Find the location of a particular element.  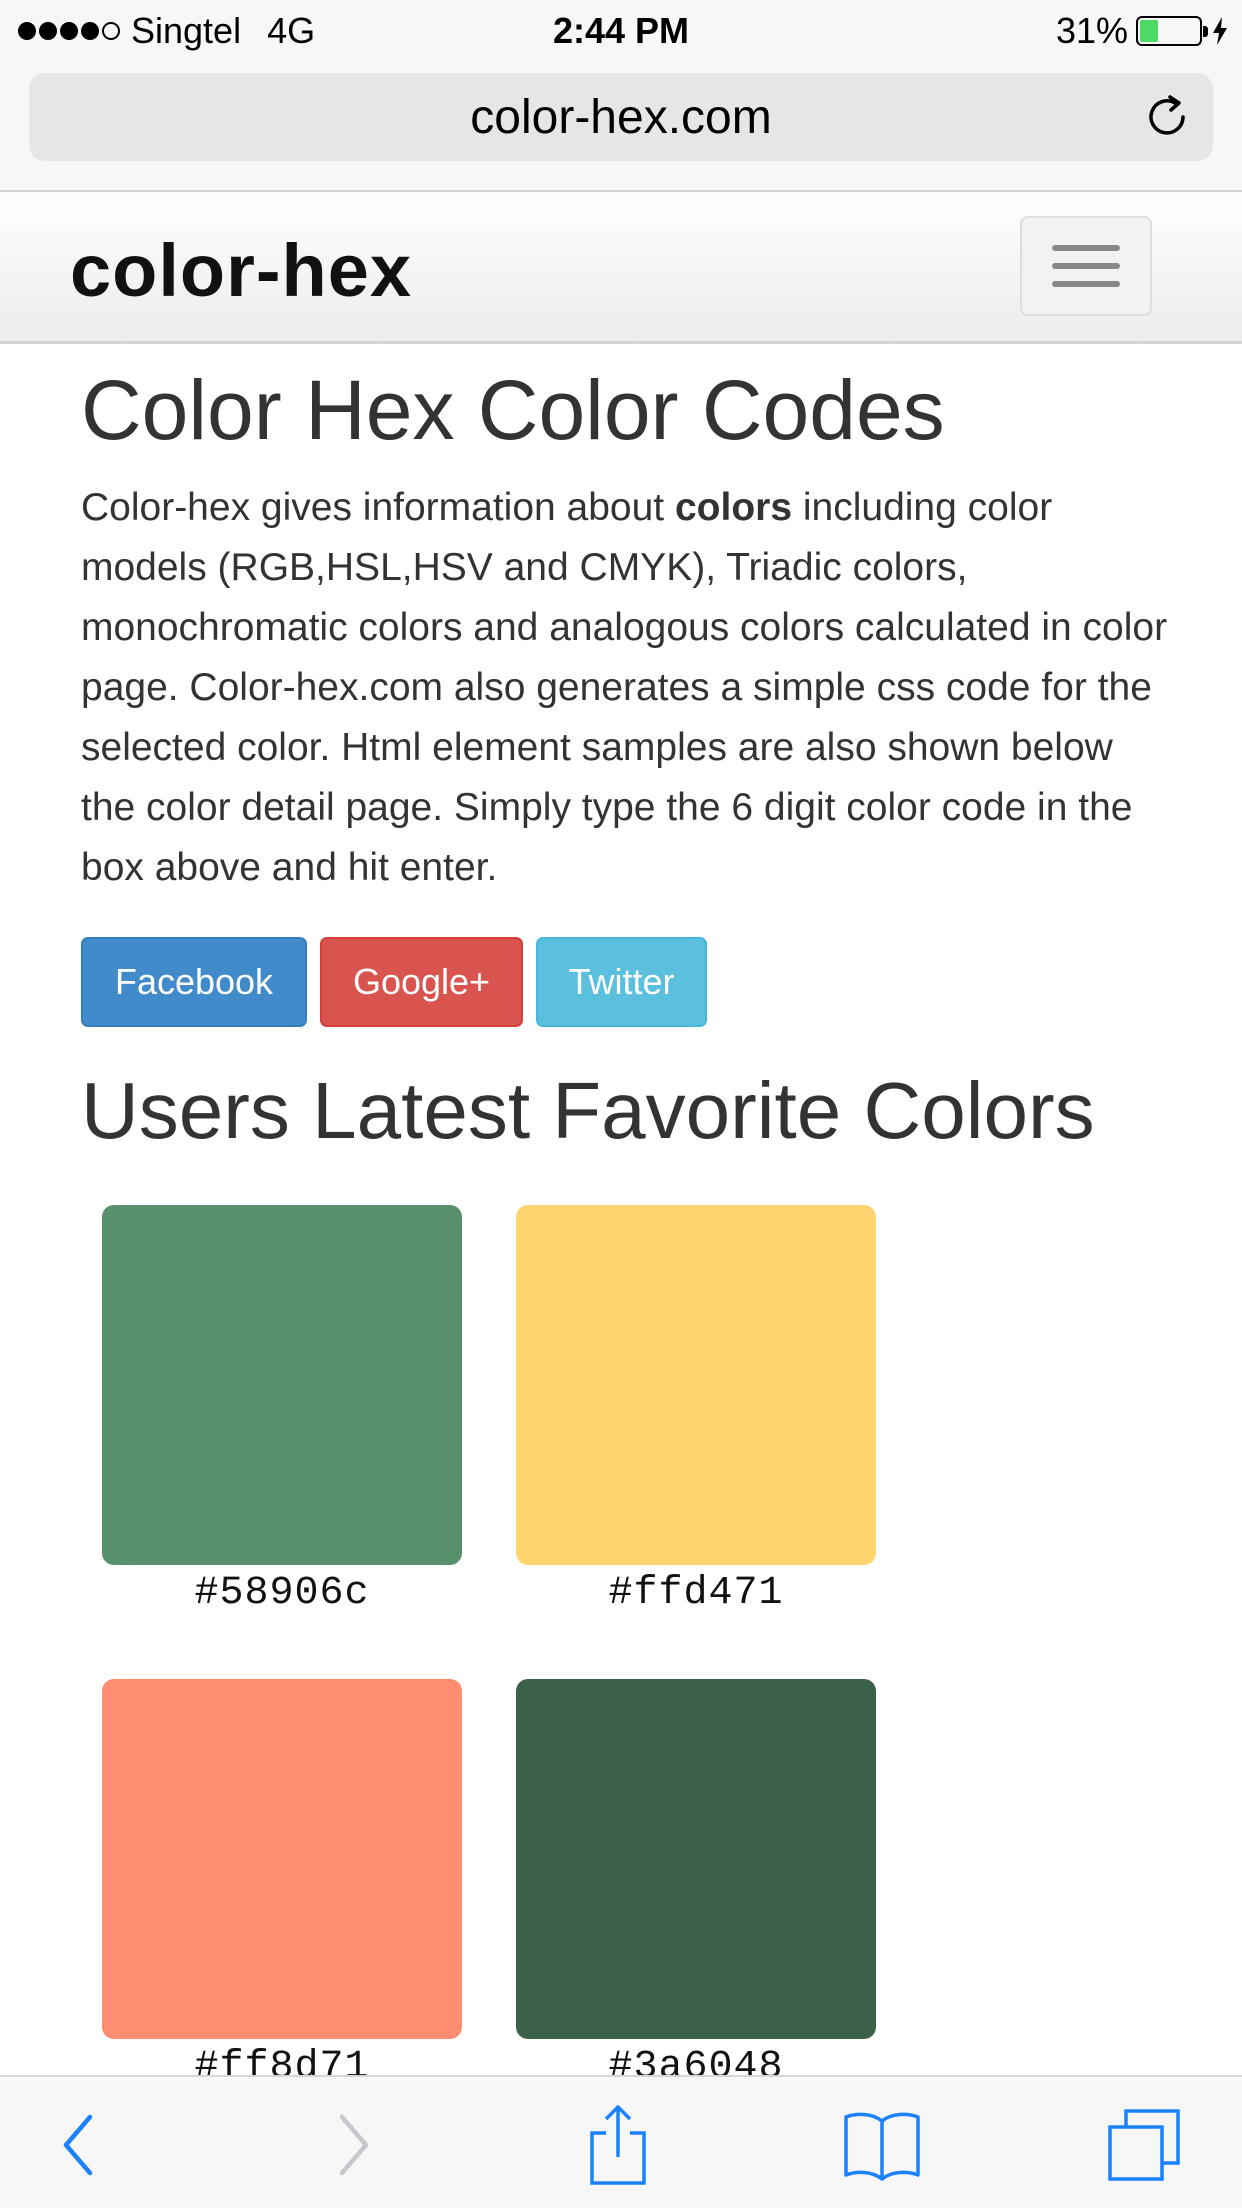

site-navbar: color-hex is located at coordinates (621, 268).